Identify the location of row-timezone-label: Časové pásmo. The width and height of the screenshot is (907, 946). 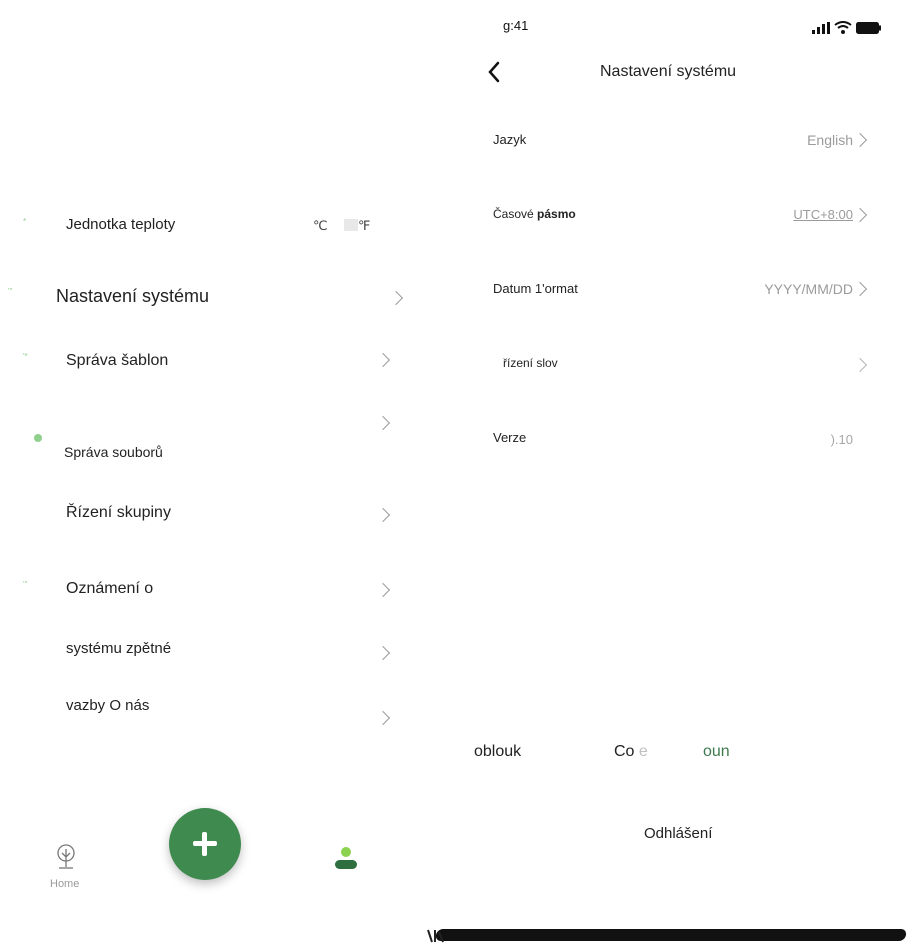
(534, 214).